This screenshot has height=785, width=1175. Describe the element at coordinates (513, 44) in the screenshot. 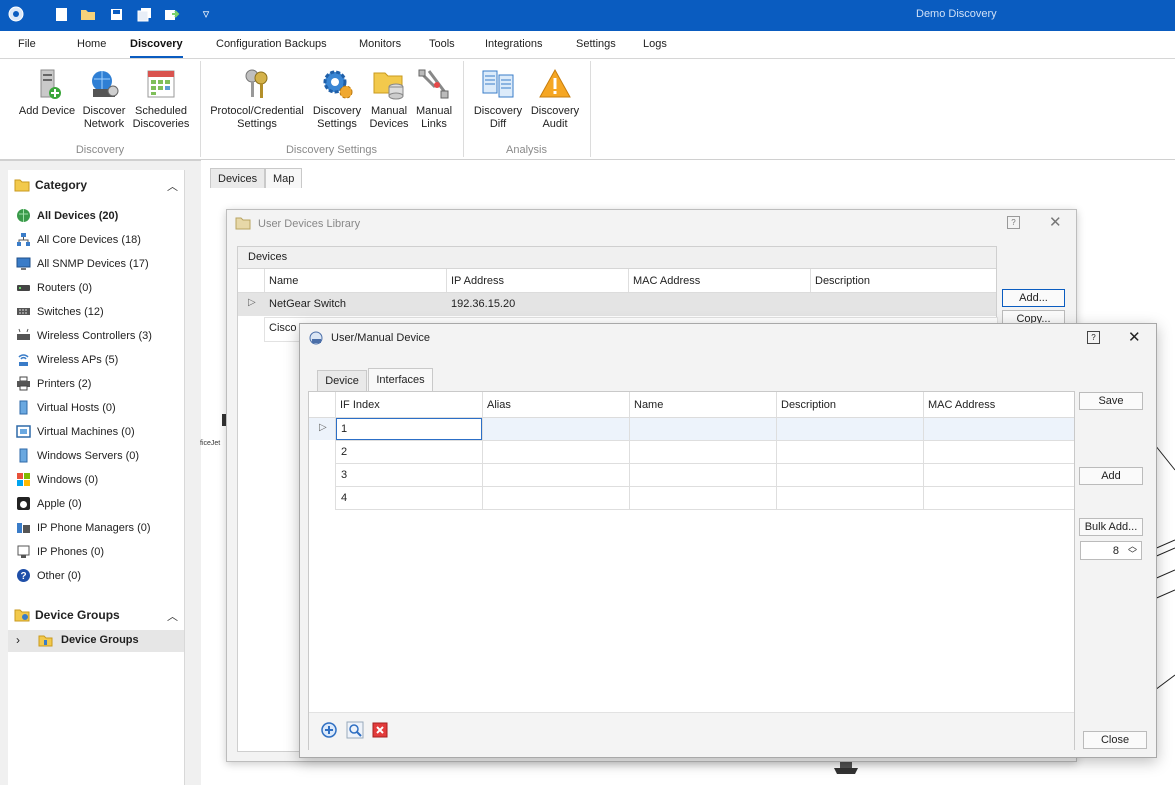

I see `menu-integrations: Integrations` at that location.